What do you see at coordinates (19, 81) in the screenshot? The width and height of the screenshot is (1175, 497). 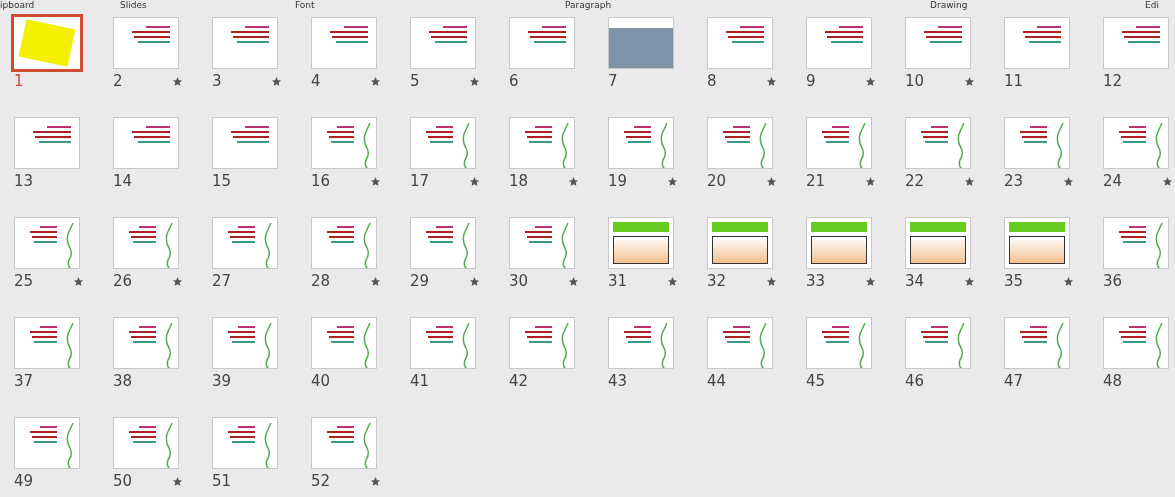 I see `slide-number: 1` at bounding box center [19, 81].